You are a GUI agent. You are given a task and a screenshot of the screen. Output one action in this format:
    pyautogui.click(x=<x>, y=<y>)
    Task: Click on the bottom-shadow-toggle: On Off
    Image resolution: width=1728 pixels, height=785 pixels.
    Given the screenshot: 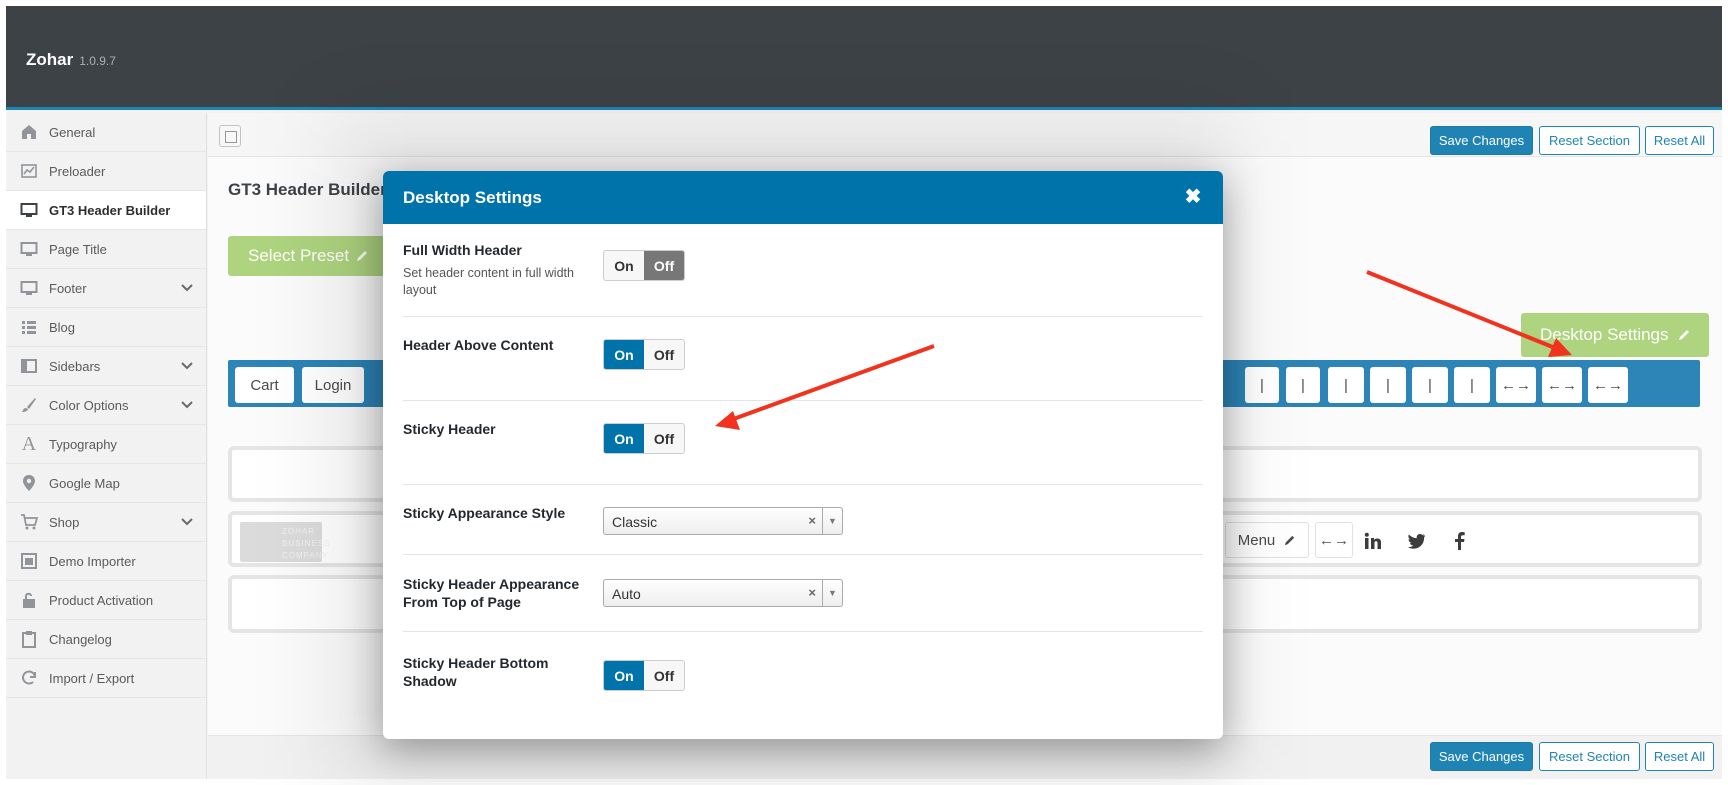 What is the action you would take?
    pyautogui.click(x=644, y=675)
    